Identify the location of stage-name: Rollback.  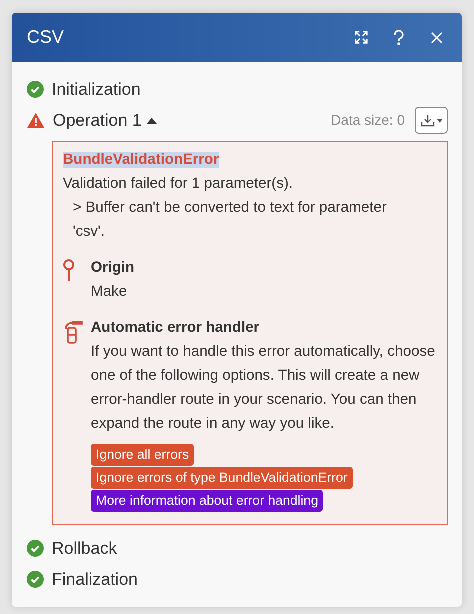
(85, 549).